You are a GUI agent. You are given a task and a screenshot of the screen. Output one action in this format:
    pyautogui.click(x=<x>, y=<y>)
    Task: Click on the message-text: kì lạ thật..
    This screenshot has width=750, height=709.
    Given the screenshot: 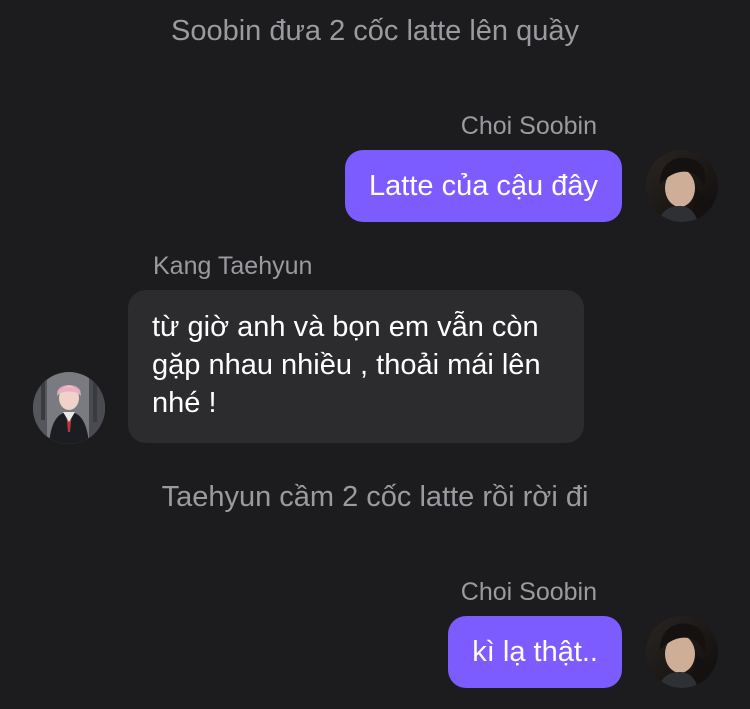 What is the action you would take?
    pyautogui.click(x=535, y=652)
    